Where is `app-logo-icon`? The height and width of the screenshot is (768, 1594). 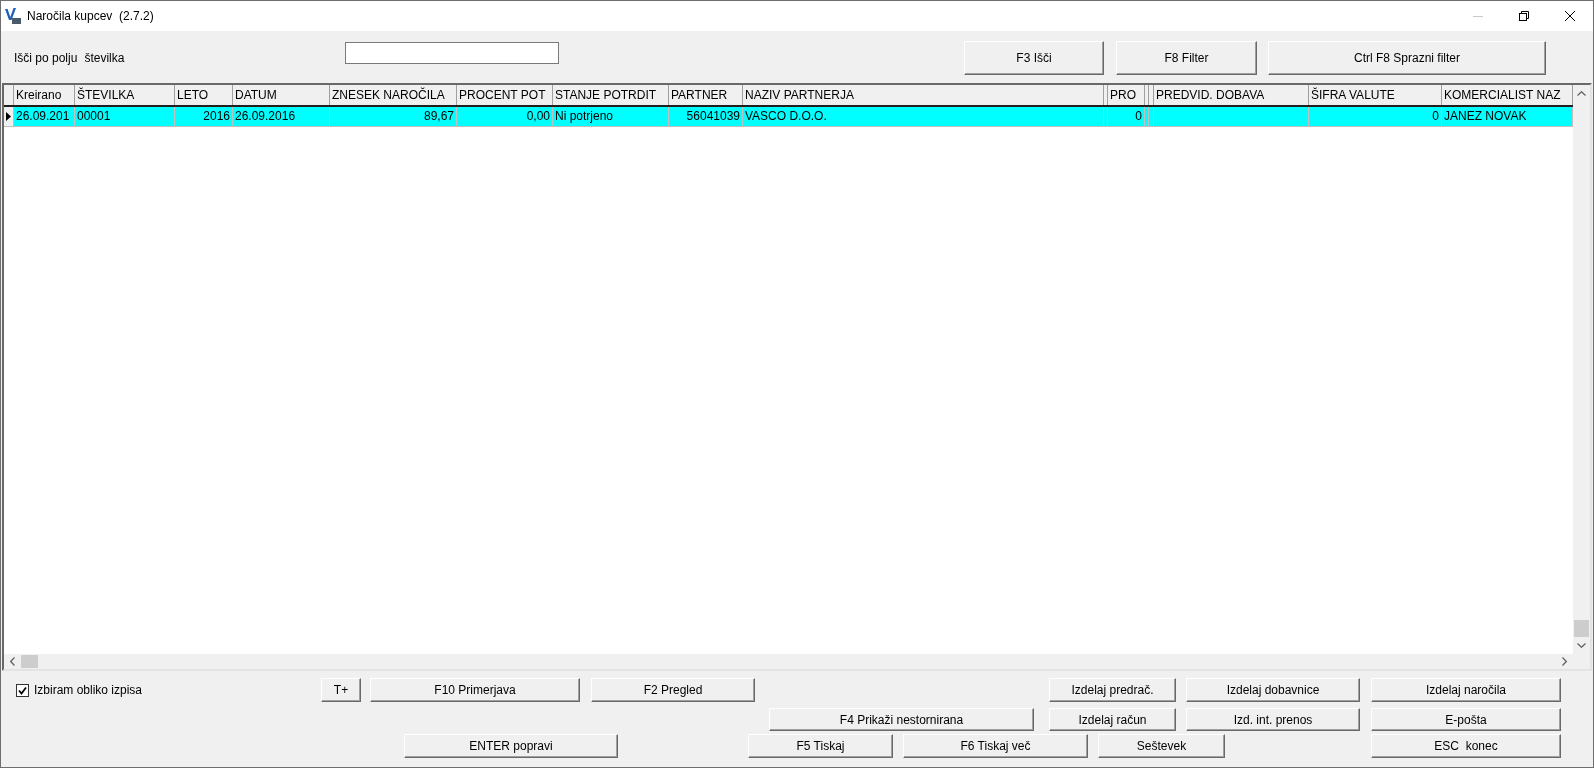 app-logo-icon is located at coordinates (13, 16).